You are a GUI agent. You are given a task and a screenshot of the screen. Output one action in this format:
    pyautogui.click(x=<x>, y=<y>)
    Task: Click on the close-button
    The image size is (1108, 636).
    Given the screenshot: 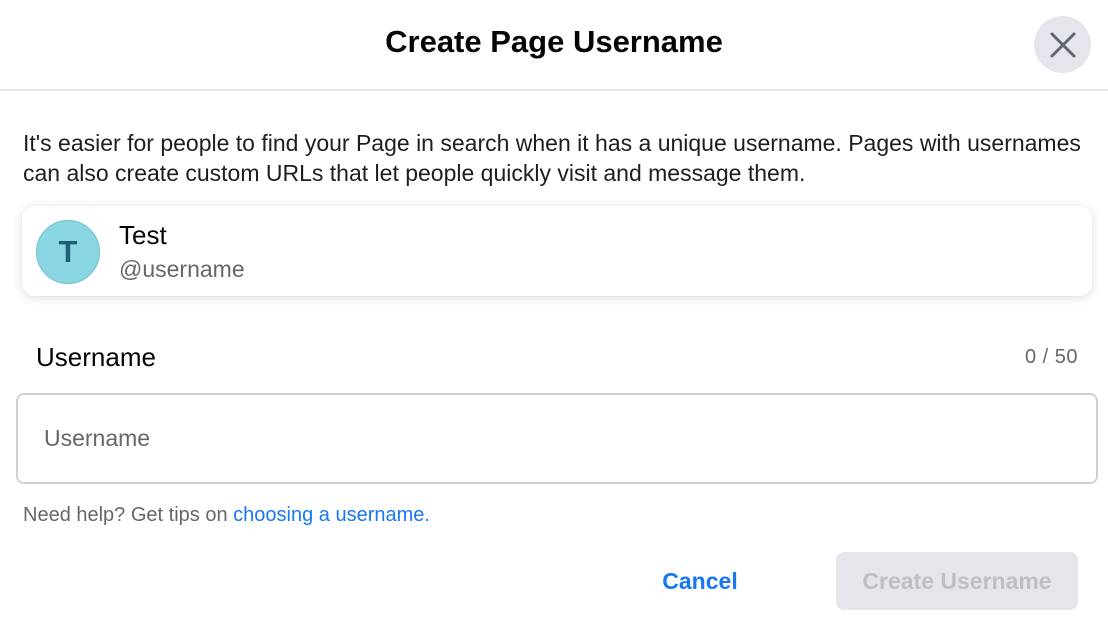 What is the action you would take?
    pyautogui.click(x=1062, y=44)
    